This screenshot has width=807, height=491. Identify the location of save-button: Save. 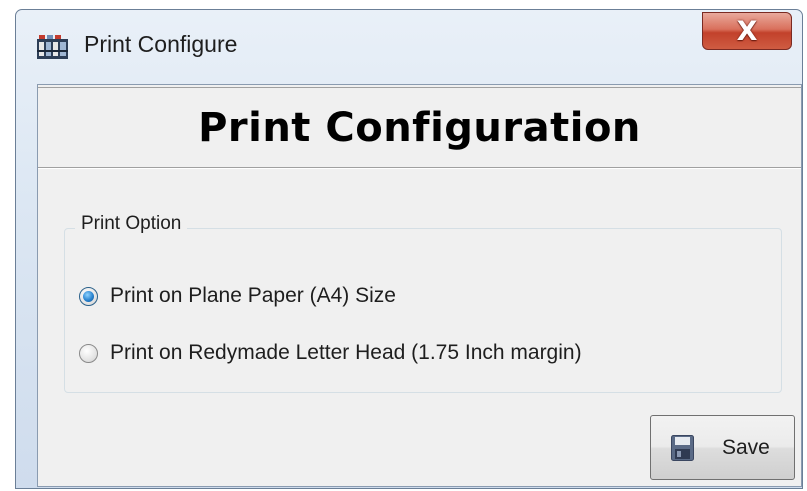
(722, 447).